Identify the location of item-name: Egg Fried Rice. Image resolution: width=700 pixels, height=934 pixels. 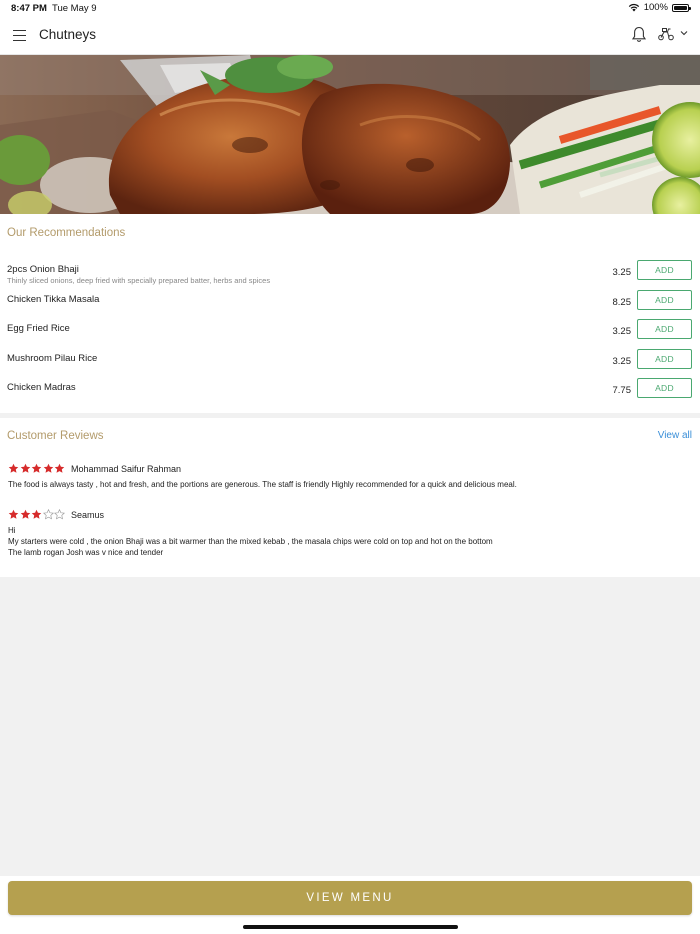
(38, 328).